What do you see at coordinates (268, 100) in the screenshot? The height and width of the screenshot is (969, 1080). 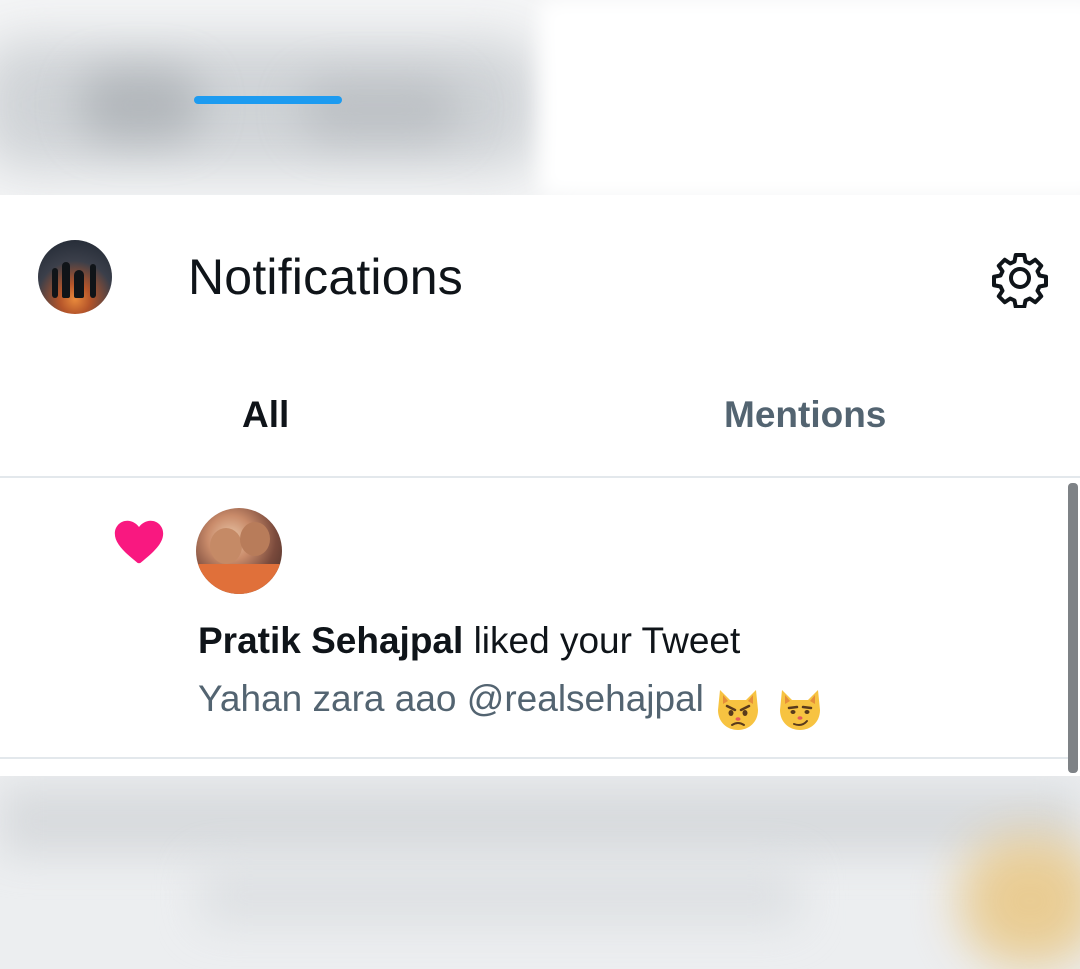 I see `active-tab-indicator` at bounding box center [268, 100].